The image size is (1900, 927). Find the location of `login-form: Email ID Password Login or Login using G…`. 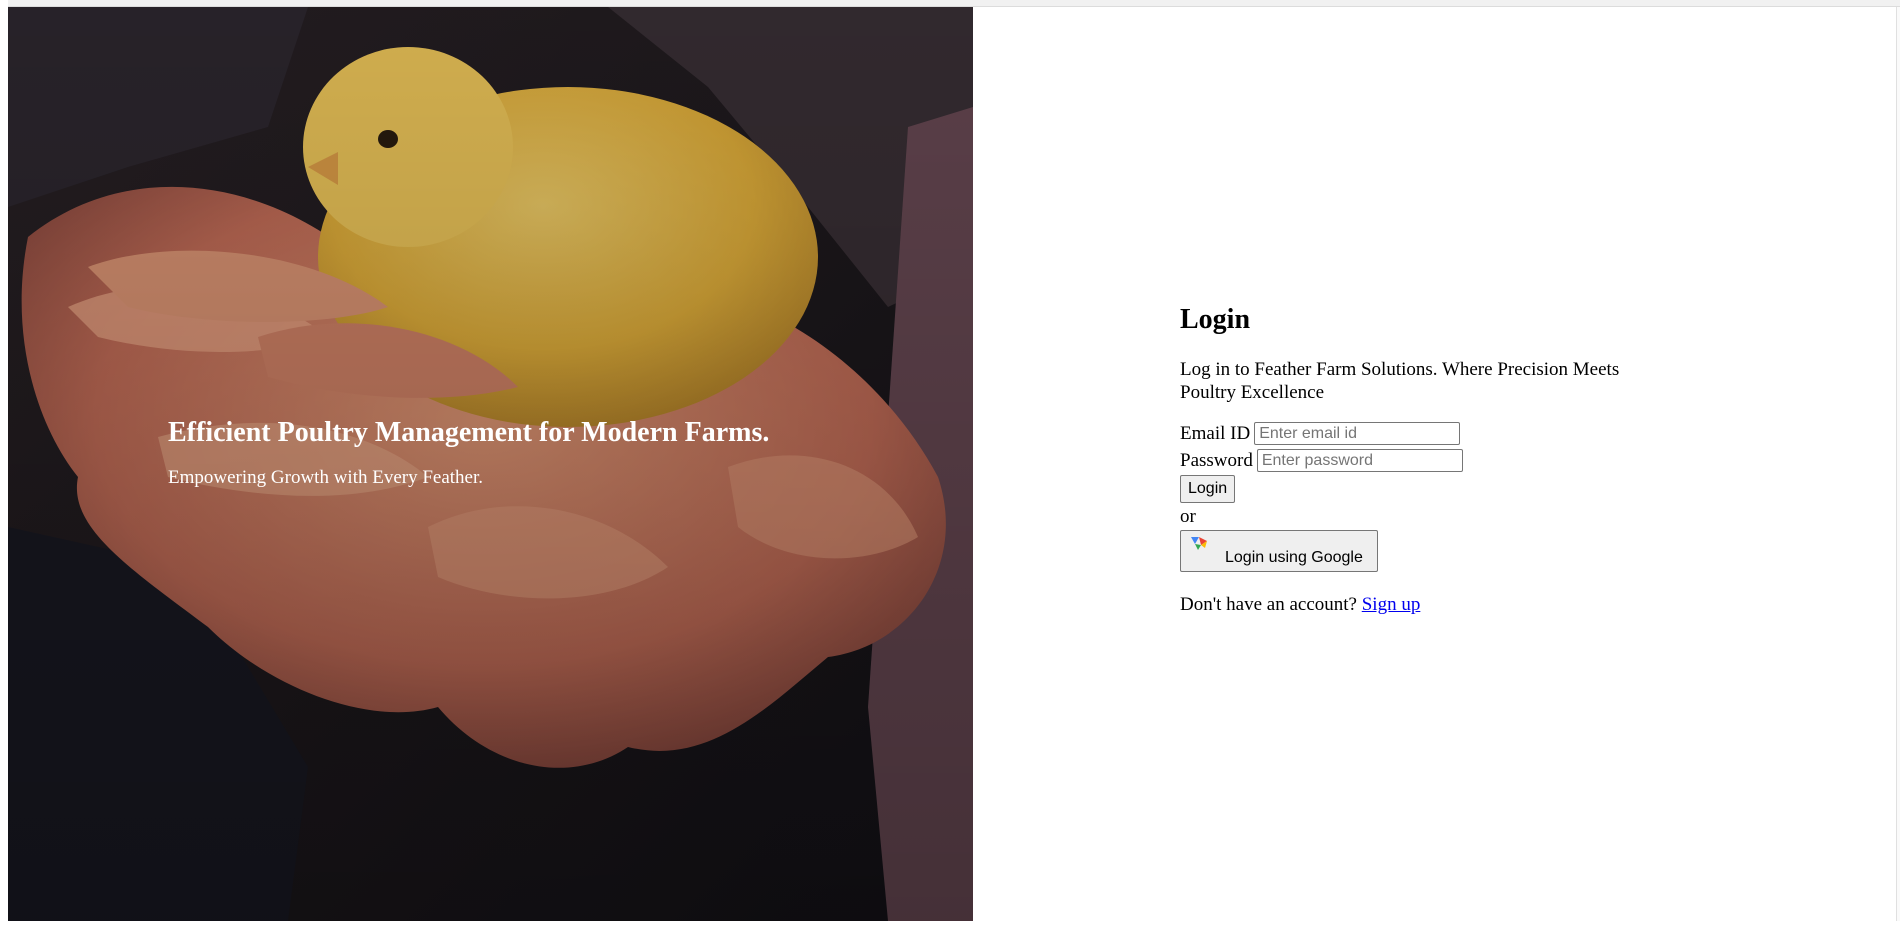

login-form: Email ID Password Login or Login using G… is located at coordinates (1440, 496).